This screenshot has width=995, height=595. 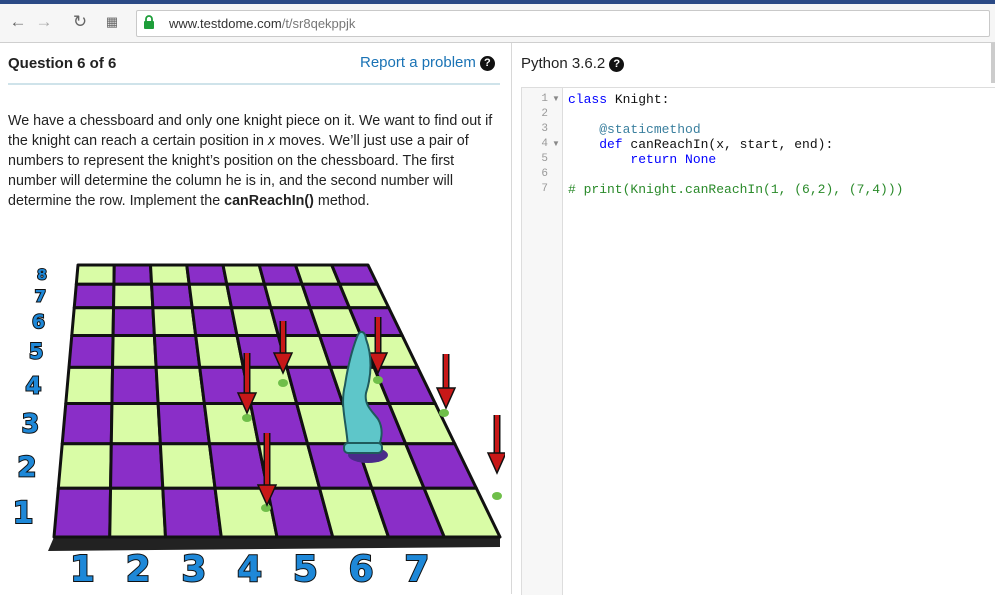 I want to click on address-bar: www.testdome.com/t/sr8qekppjk, so click(x=563, y=23).